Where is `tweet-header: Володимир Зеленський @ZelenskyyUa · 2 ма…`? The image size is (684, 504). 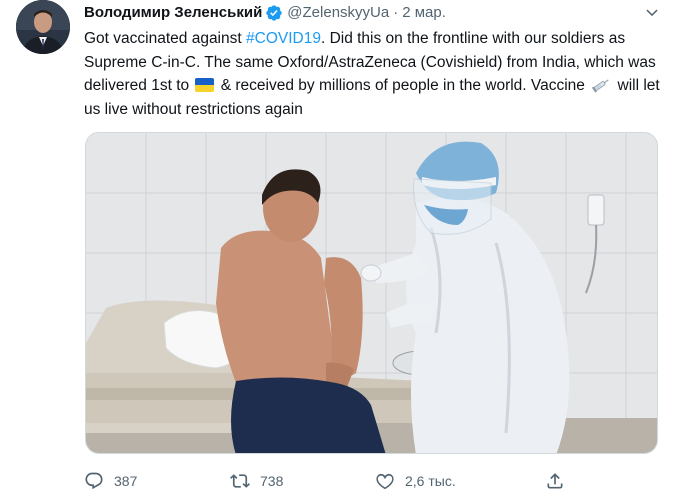
tweet-header: Володимир Зеленський @ZelenskyyUa · 2 ма… is located at coordinates (265, 13).